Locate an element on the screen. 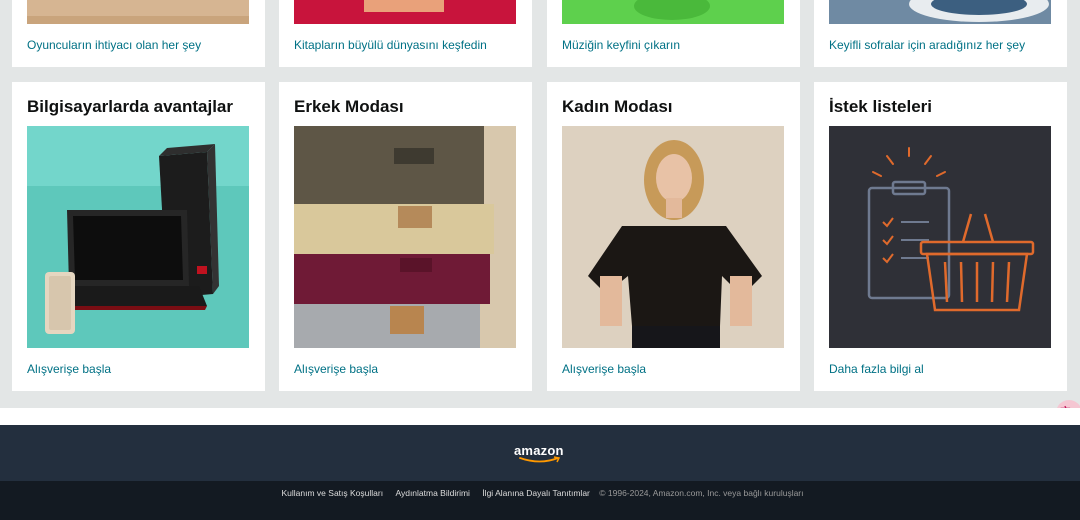  card-women-fashion: Kadın Modası Alışverişe başla is located at coordinates (673, 236).